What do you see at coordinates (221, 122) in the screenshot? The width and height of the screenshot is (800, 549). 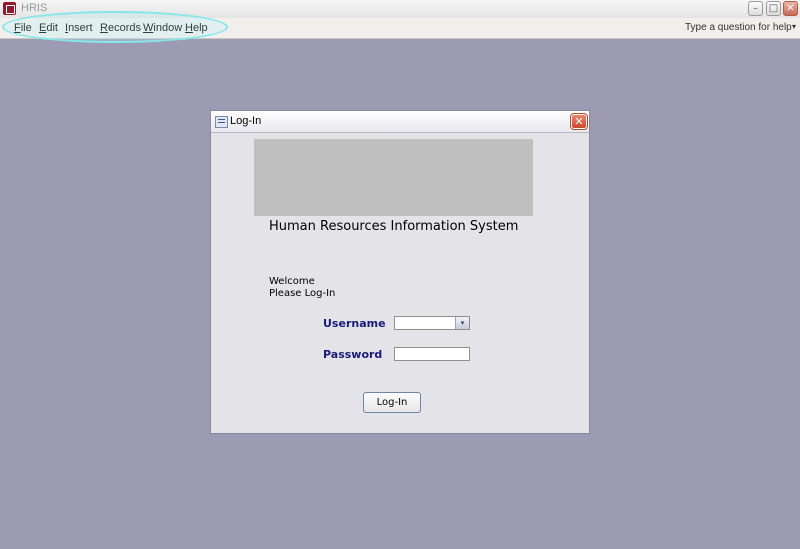 I see `form-icon` at bounding box center [221, 122].